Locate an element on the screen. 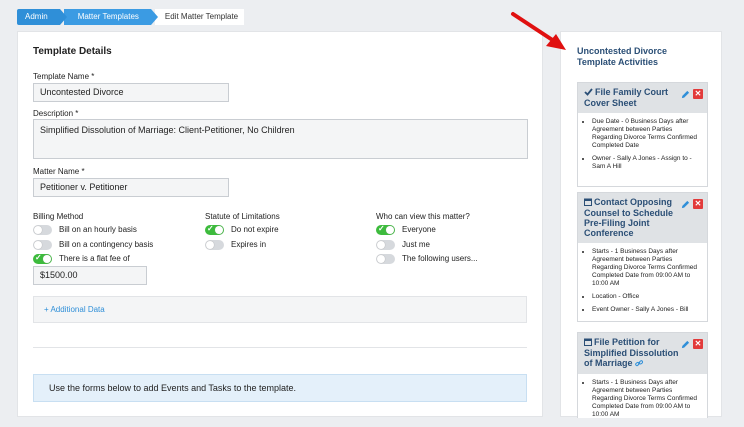  option-label: Everyone is located at coordinates (419, 229).